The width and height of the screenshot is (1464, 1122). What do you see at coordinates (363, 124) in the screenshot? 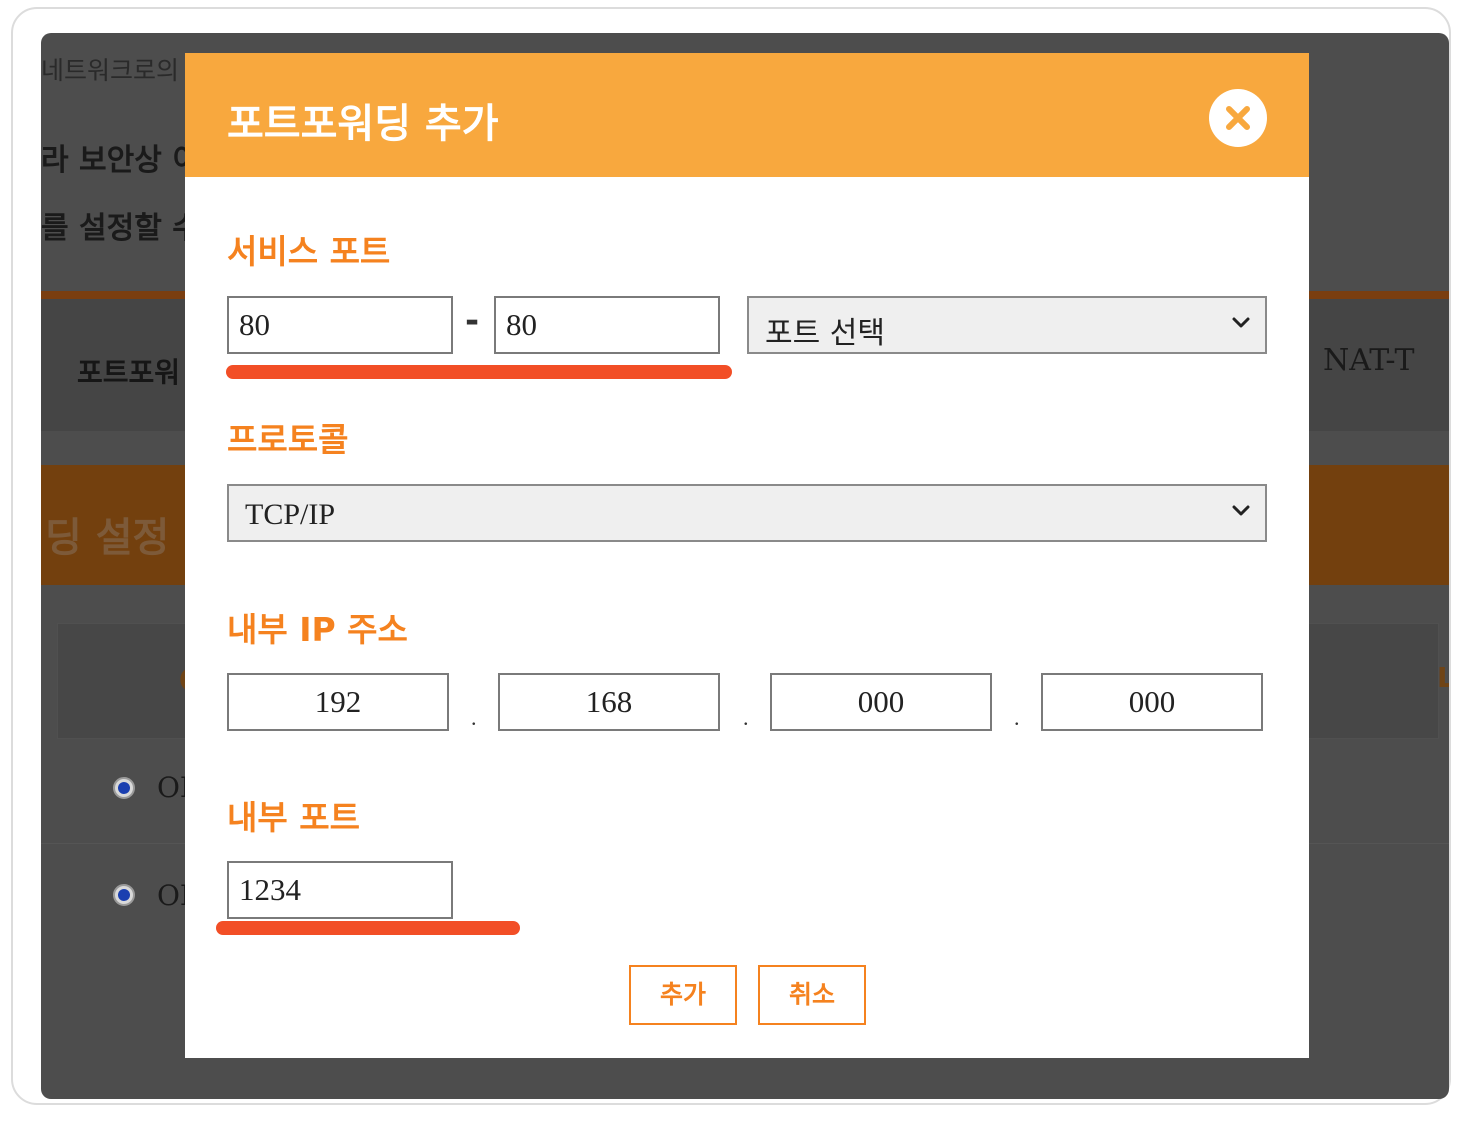
I see `dialog-title: 포트포워딩 추가` at bounding box center [363, 124].